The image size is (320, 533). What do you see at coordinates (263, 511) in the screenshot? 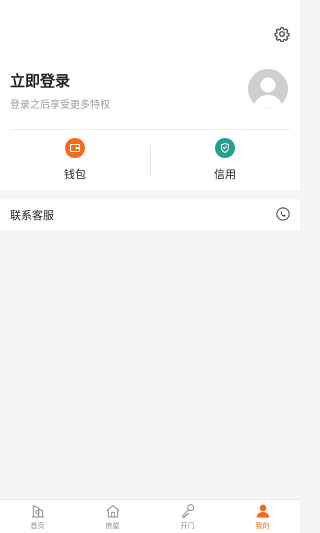
I see `profile-icon` at bounding box center [263, 511].